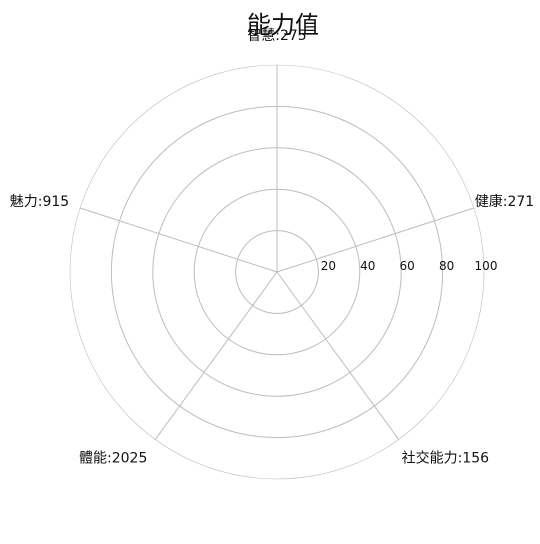  Describe the element at coordinates (113, 458) in the screenshot. I see `axis-label: 體能:2025` at that location.